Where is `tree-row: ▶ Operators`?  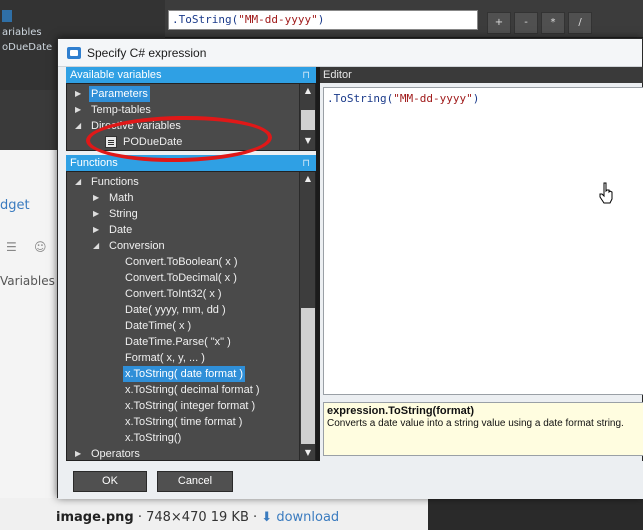
tree-row: ▶ Operators is located at coordinates (191, 453).